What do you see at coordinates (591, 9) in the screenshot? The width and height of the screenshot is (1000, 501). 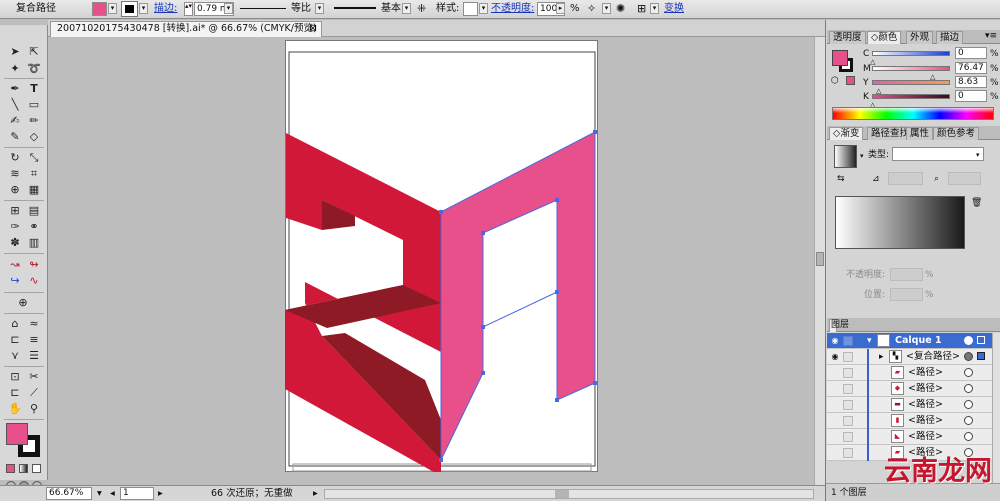 I see `graphic-style-icon: ✧` at bounding box center [591, 9].